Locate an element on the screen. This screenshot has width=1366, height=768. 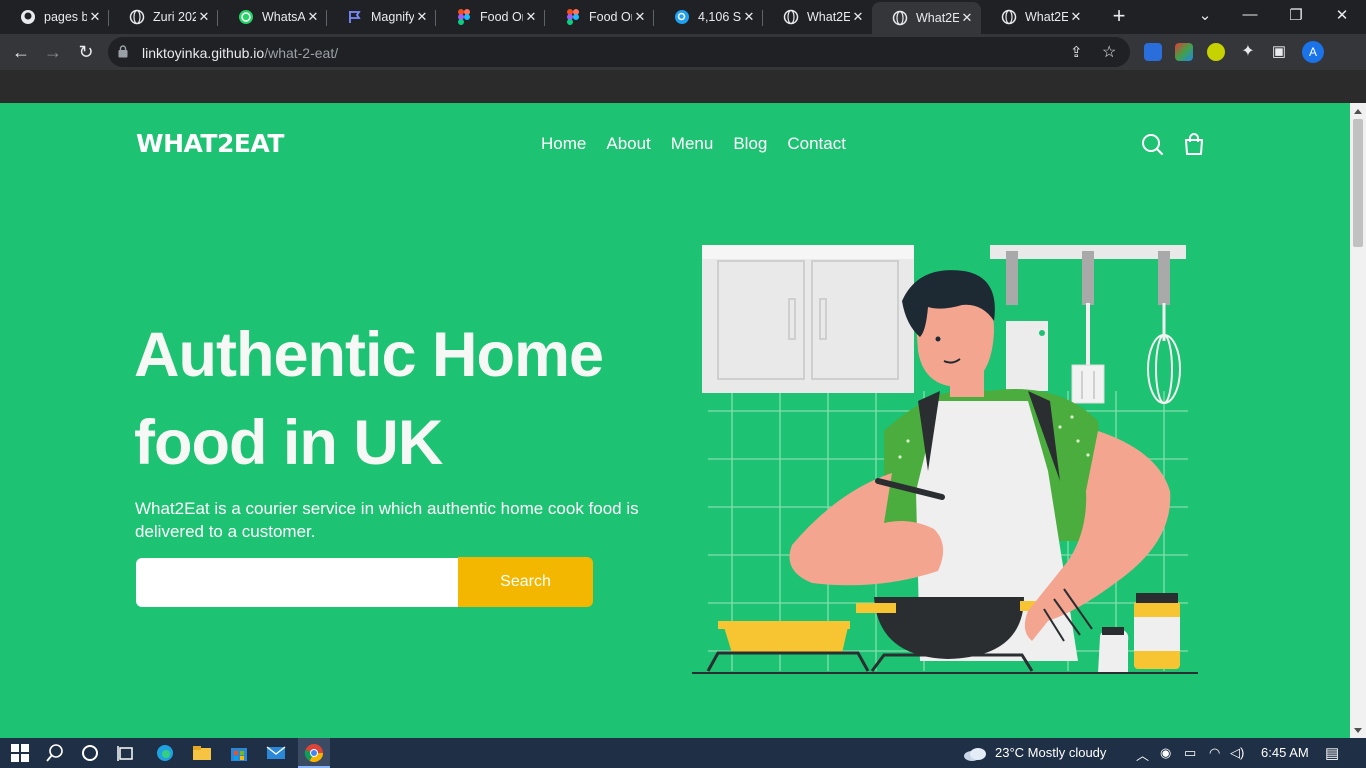
search-input is located at coordinates (297, 582).